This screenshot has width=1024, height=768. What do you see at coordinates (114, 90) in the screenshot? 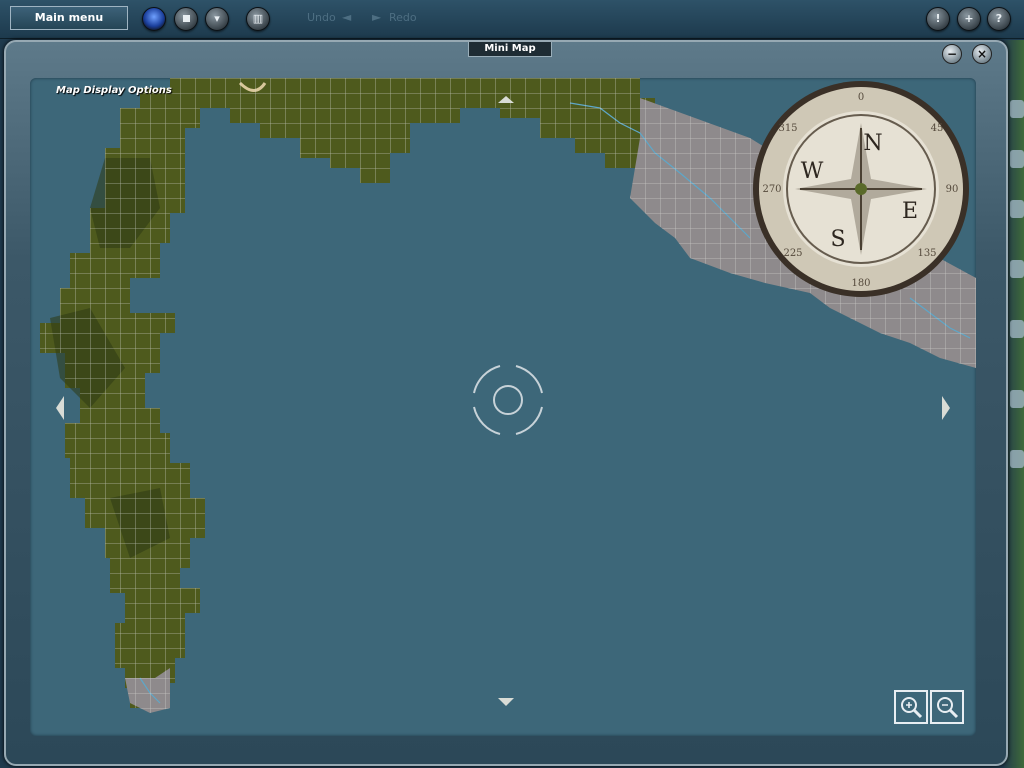
I see `map-display-options-link: Map Display Options` at bounding box center [114, 90].